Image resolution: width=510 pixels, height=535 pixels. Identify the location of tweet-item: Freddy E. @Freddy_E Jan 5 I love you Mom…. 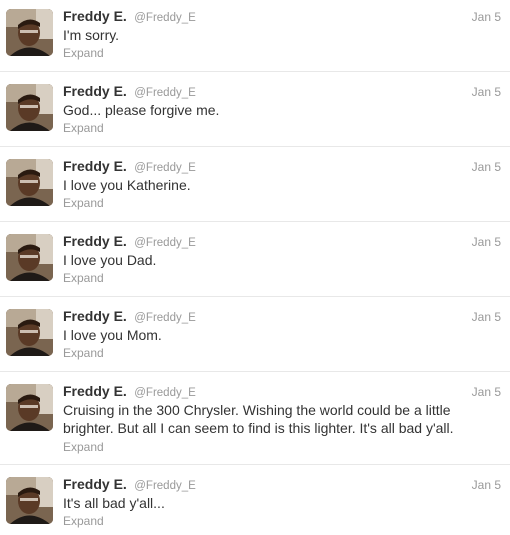
(255, 336).